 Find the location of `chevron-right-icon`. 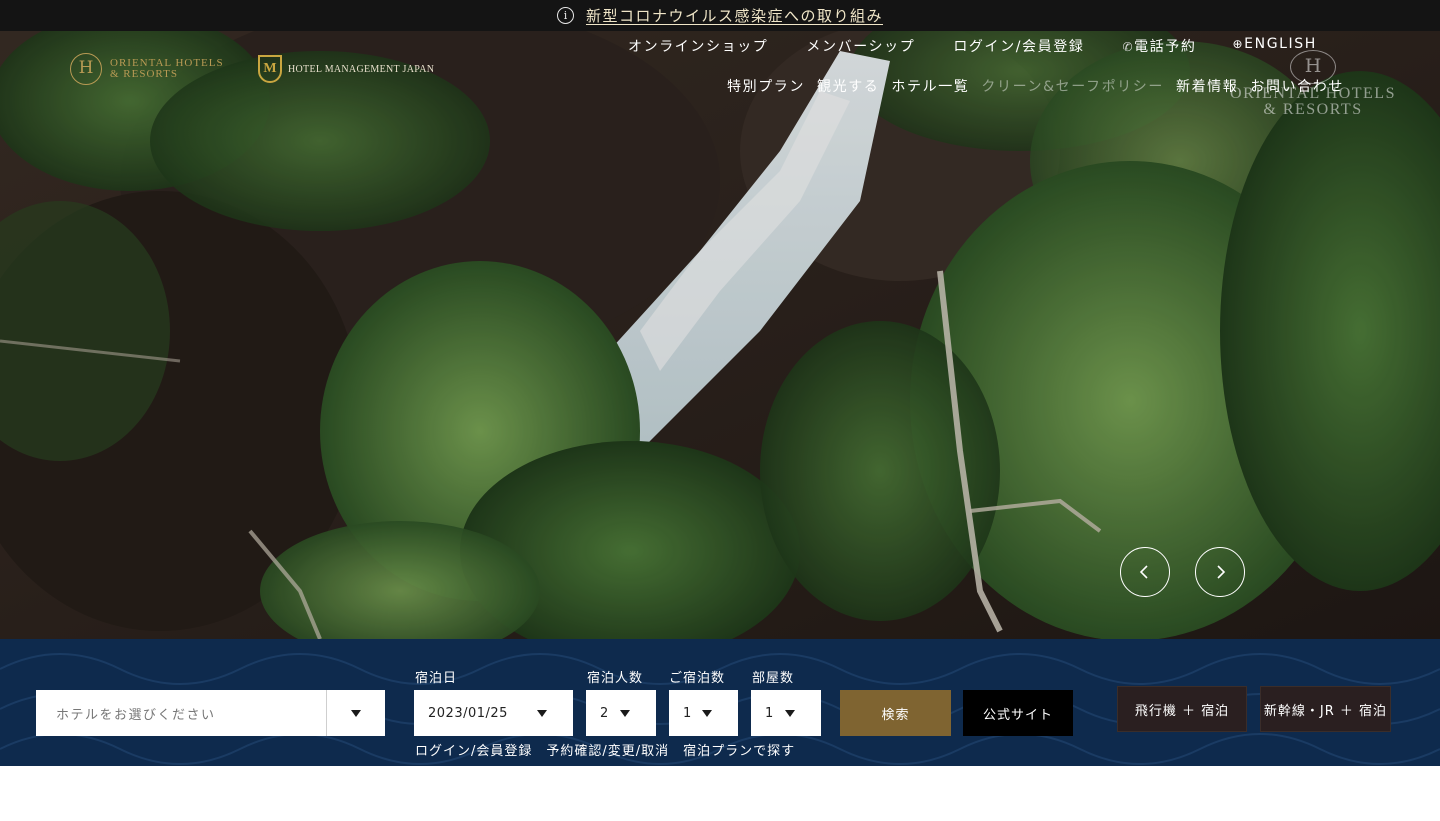

chevron-right-icon is located at coordinates (1221, 572).